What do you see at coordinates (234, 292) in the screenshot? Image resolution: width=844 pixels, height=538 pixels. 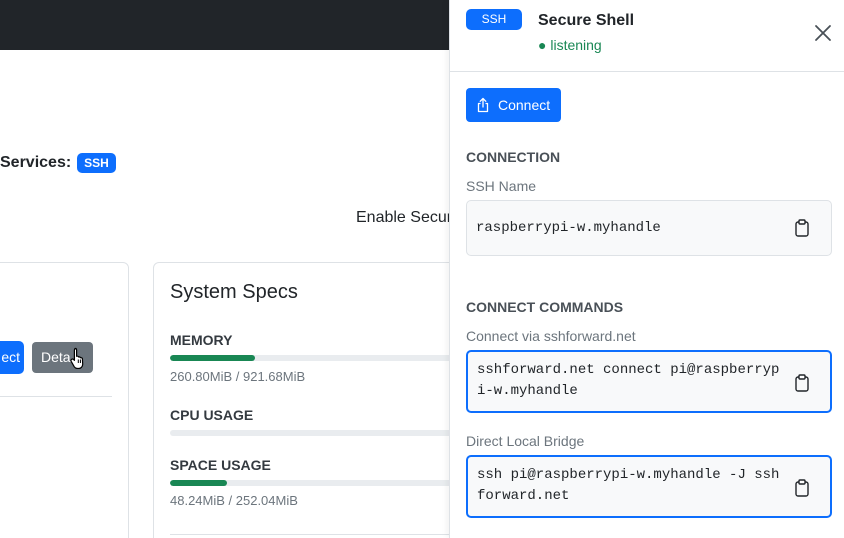 I see `system-specs-title: System Specs` at bounding box center [234, 292].